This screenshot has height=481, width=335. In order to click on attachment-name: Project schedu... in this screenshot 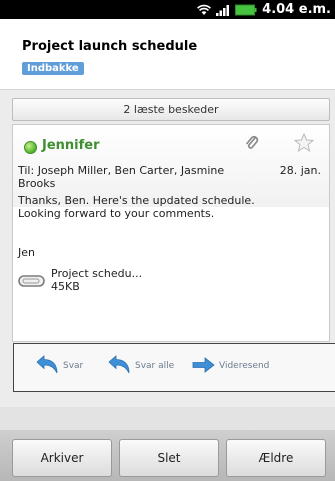, I will do `click(97, 273)`.